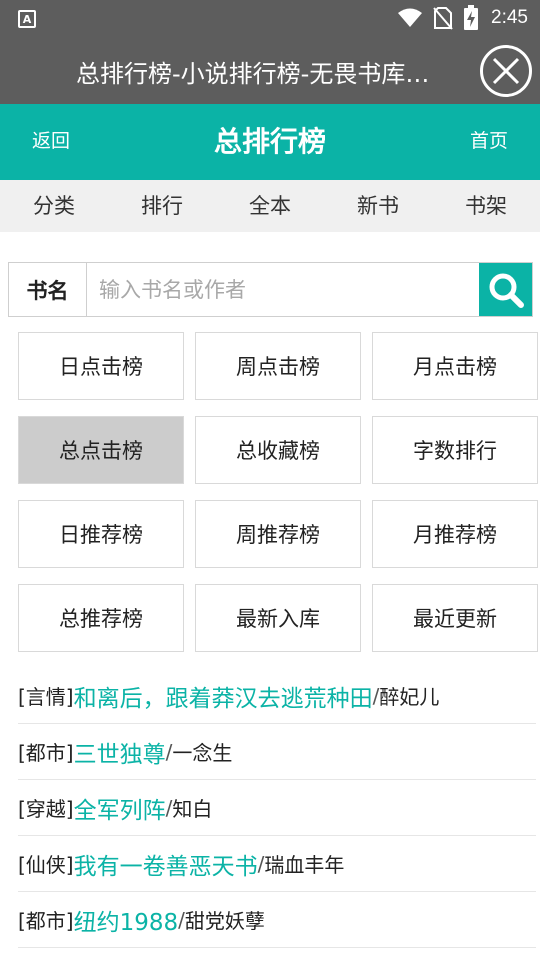  I want to click on status-time: 2:45, so click(509, 17).